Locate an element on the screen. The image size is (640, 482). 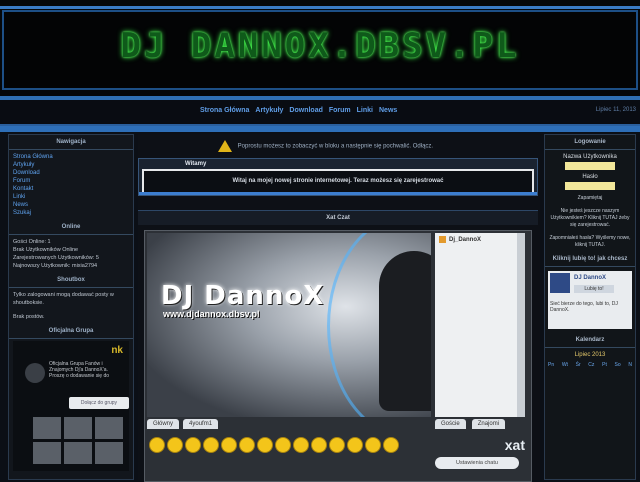
tab-4youfm1: 4youfm1 is located at coordinates (201, 424).